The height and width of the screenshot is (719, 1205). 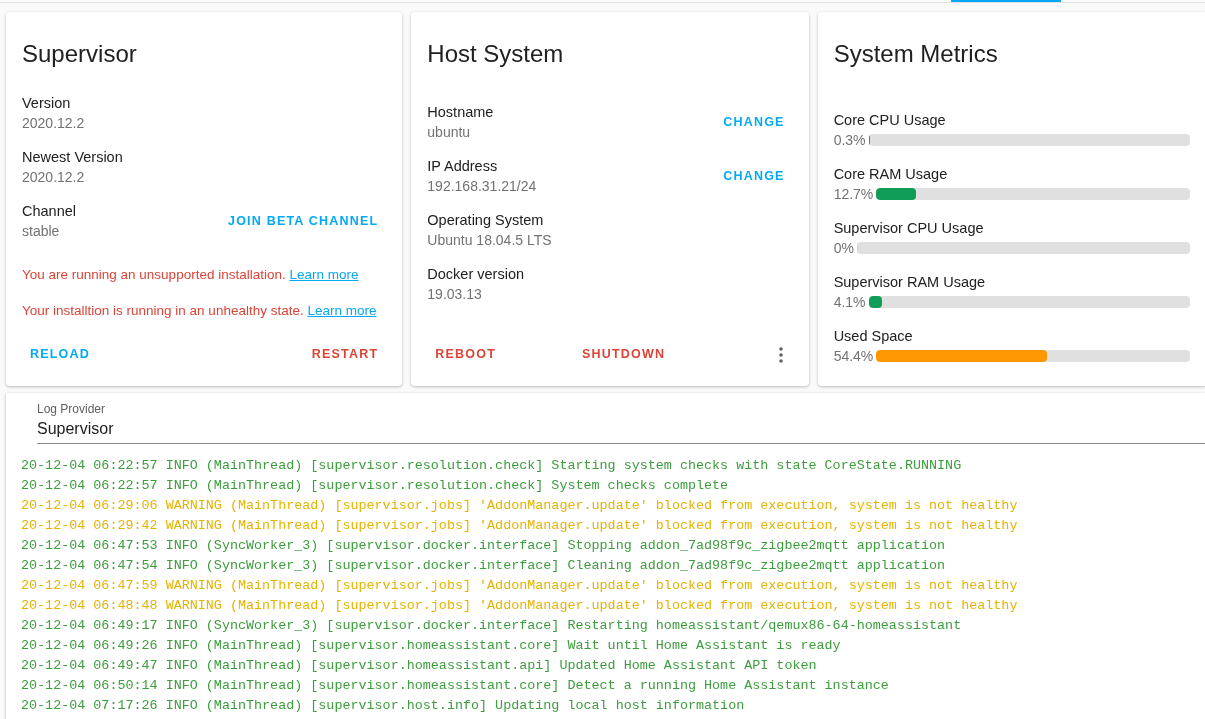 I want to click on log-line: 20-12-04 06:49:17 INFO (SyncWorker_3) [supervisor.docker.interface] Restarting homeassistant/qemux86-64-homeassistant, so click(x=492, y=626).